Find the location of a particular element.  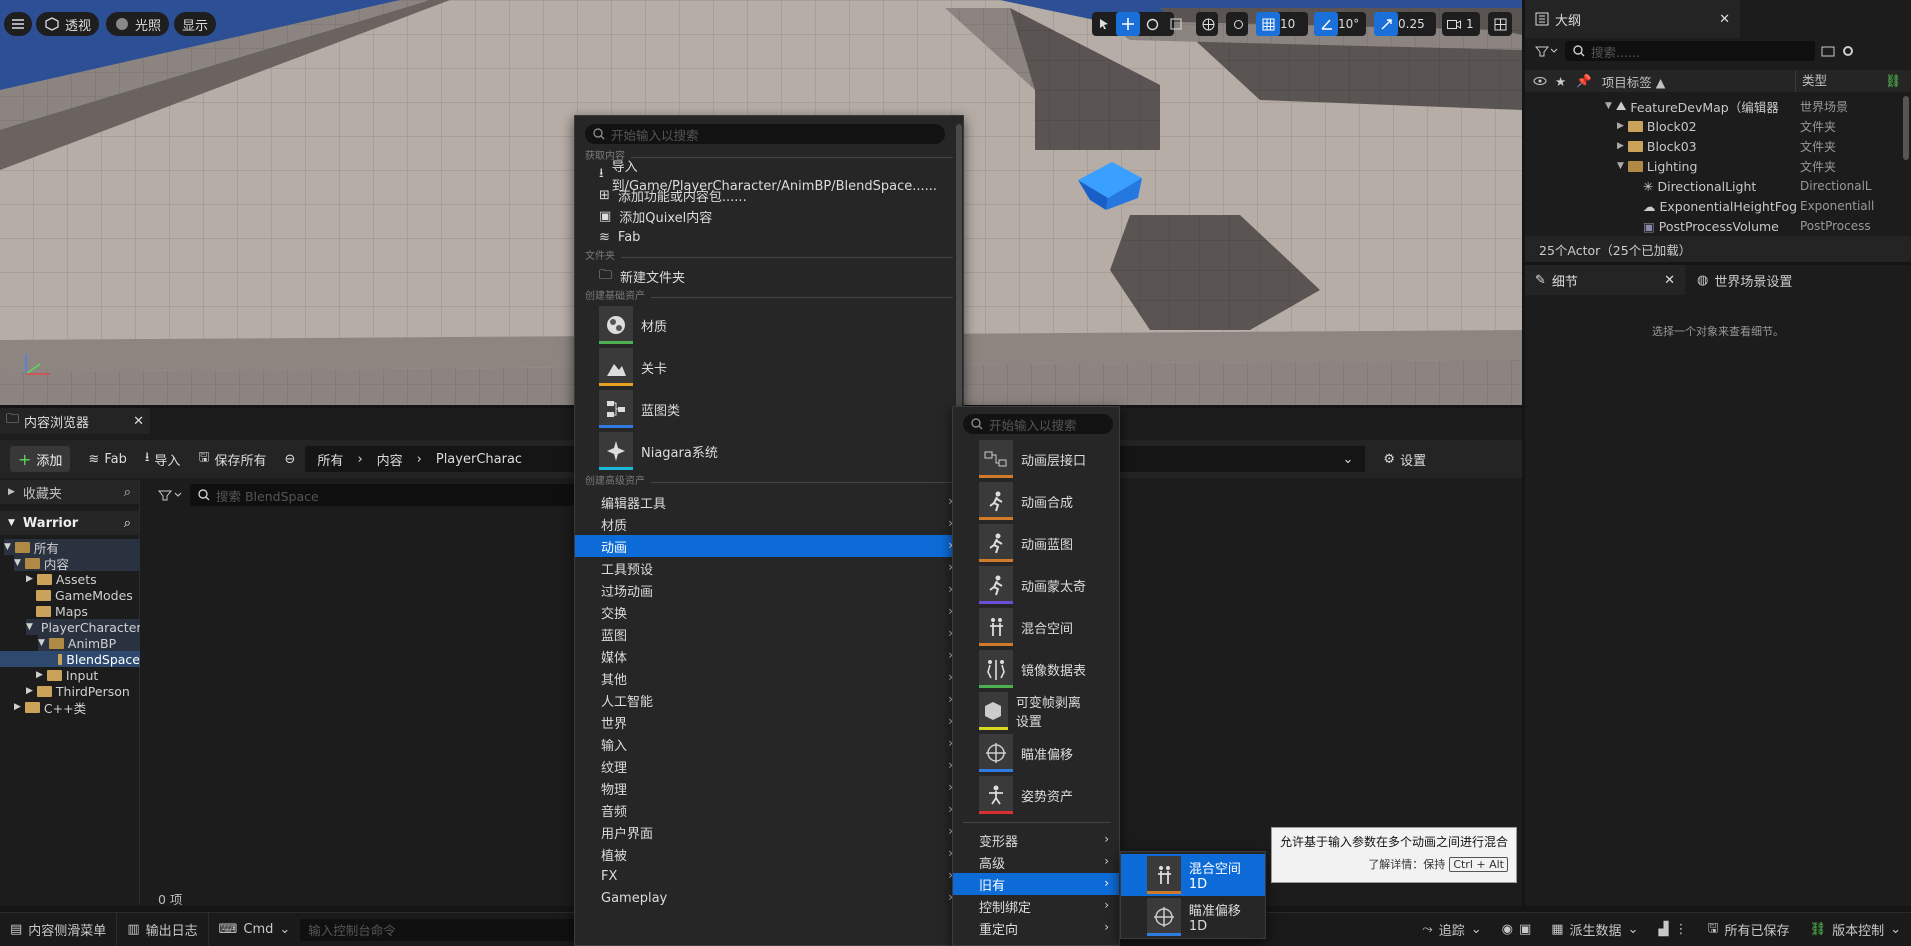

camera-speed-button: 1 is located at coordinates (1461, 24).